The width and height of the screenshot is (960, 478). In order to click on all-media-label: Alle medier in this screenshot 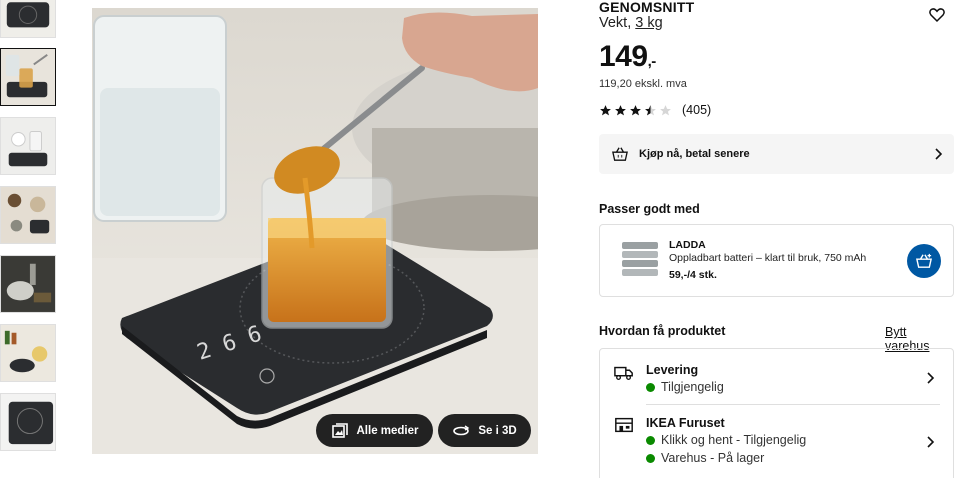, I will do `click(387, 430)`.